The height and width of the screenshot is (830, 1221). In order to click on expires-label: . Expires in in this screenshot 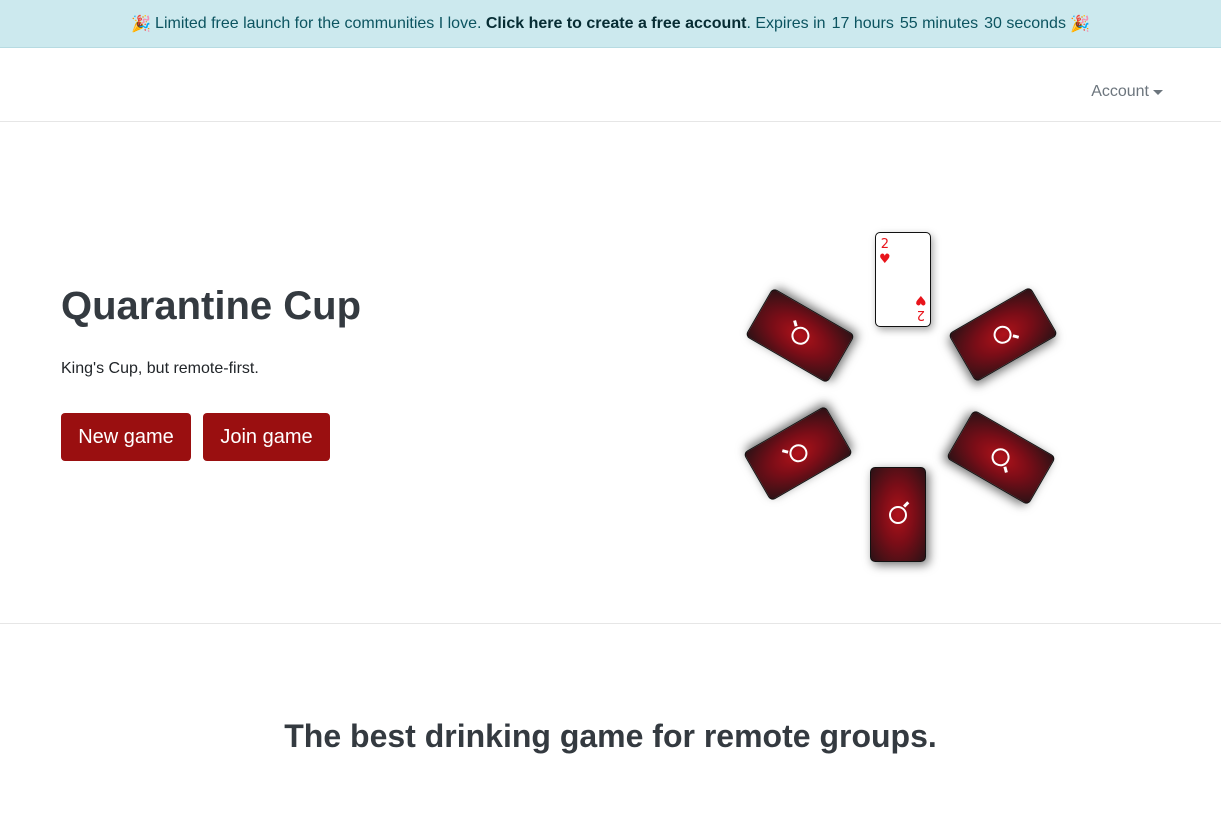, I will do `click(786, 23)`.